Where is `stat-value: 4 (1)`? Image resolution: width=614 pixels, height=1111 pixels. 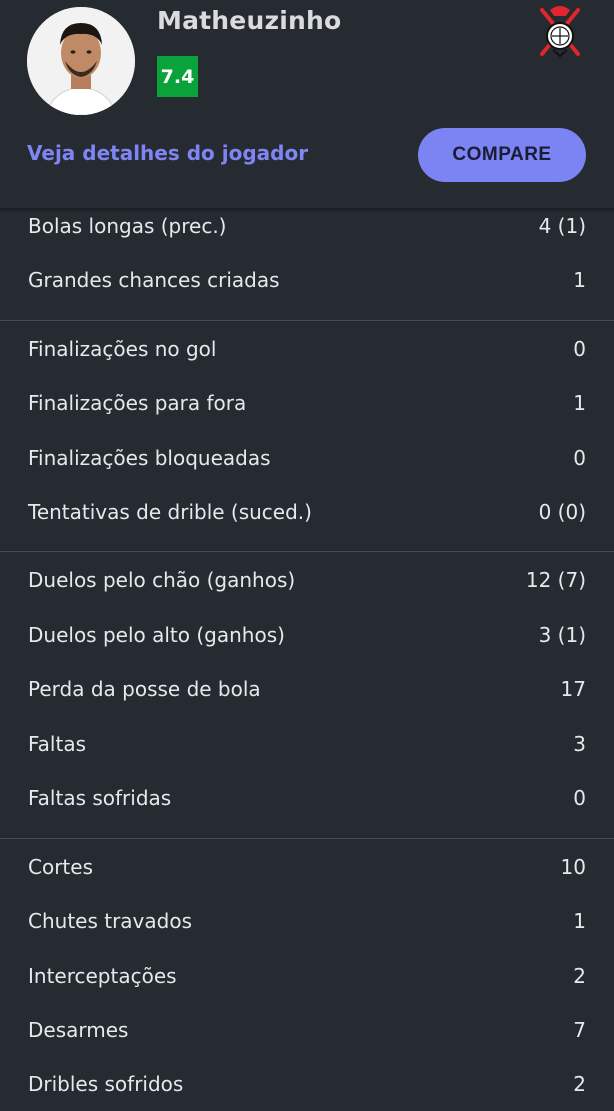
stat-value: 4 (1) is located at coordinates (562, 226).